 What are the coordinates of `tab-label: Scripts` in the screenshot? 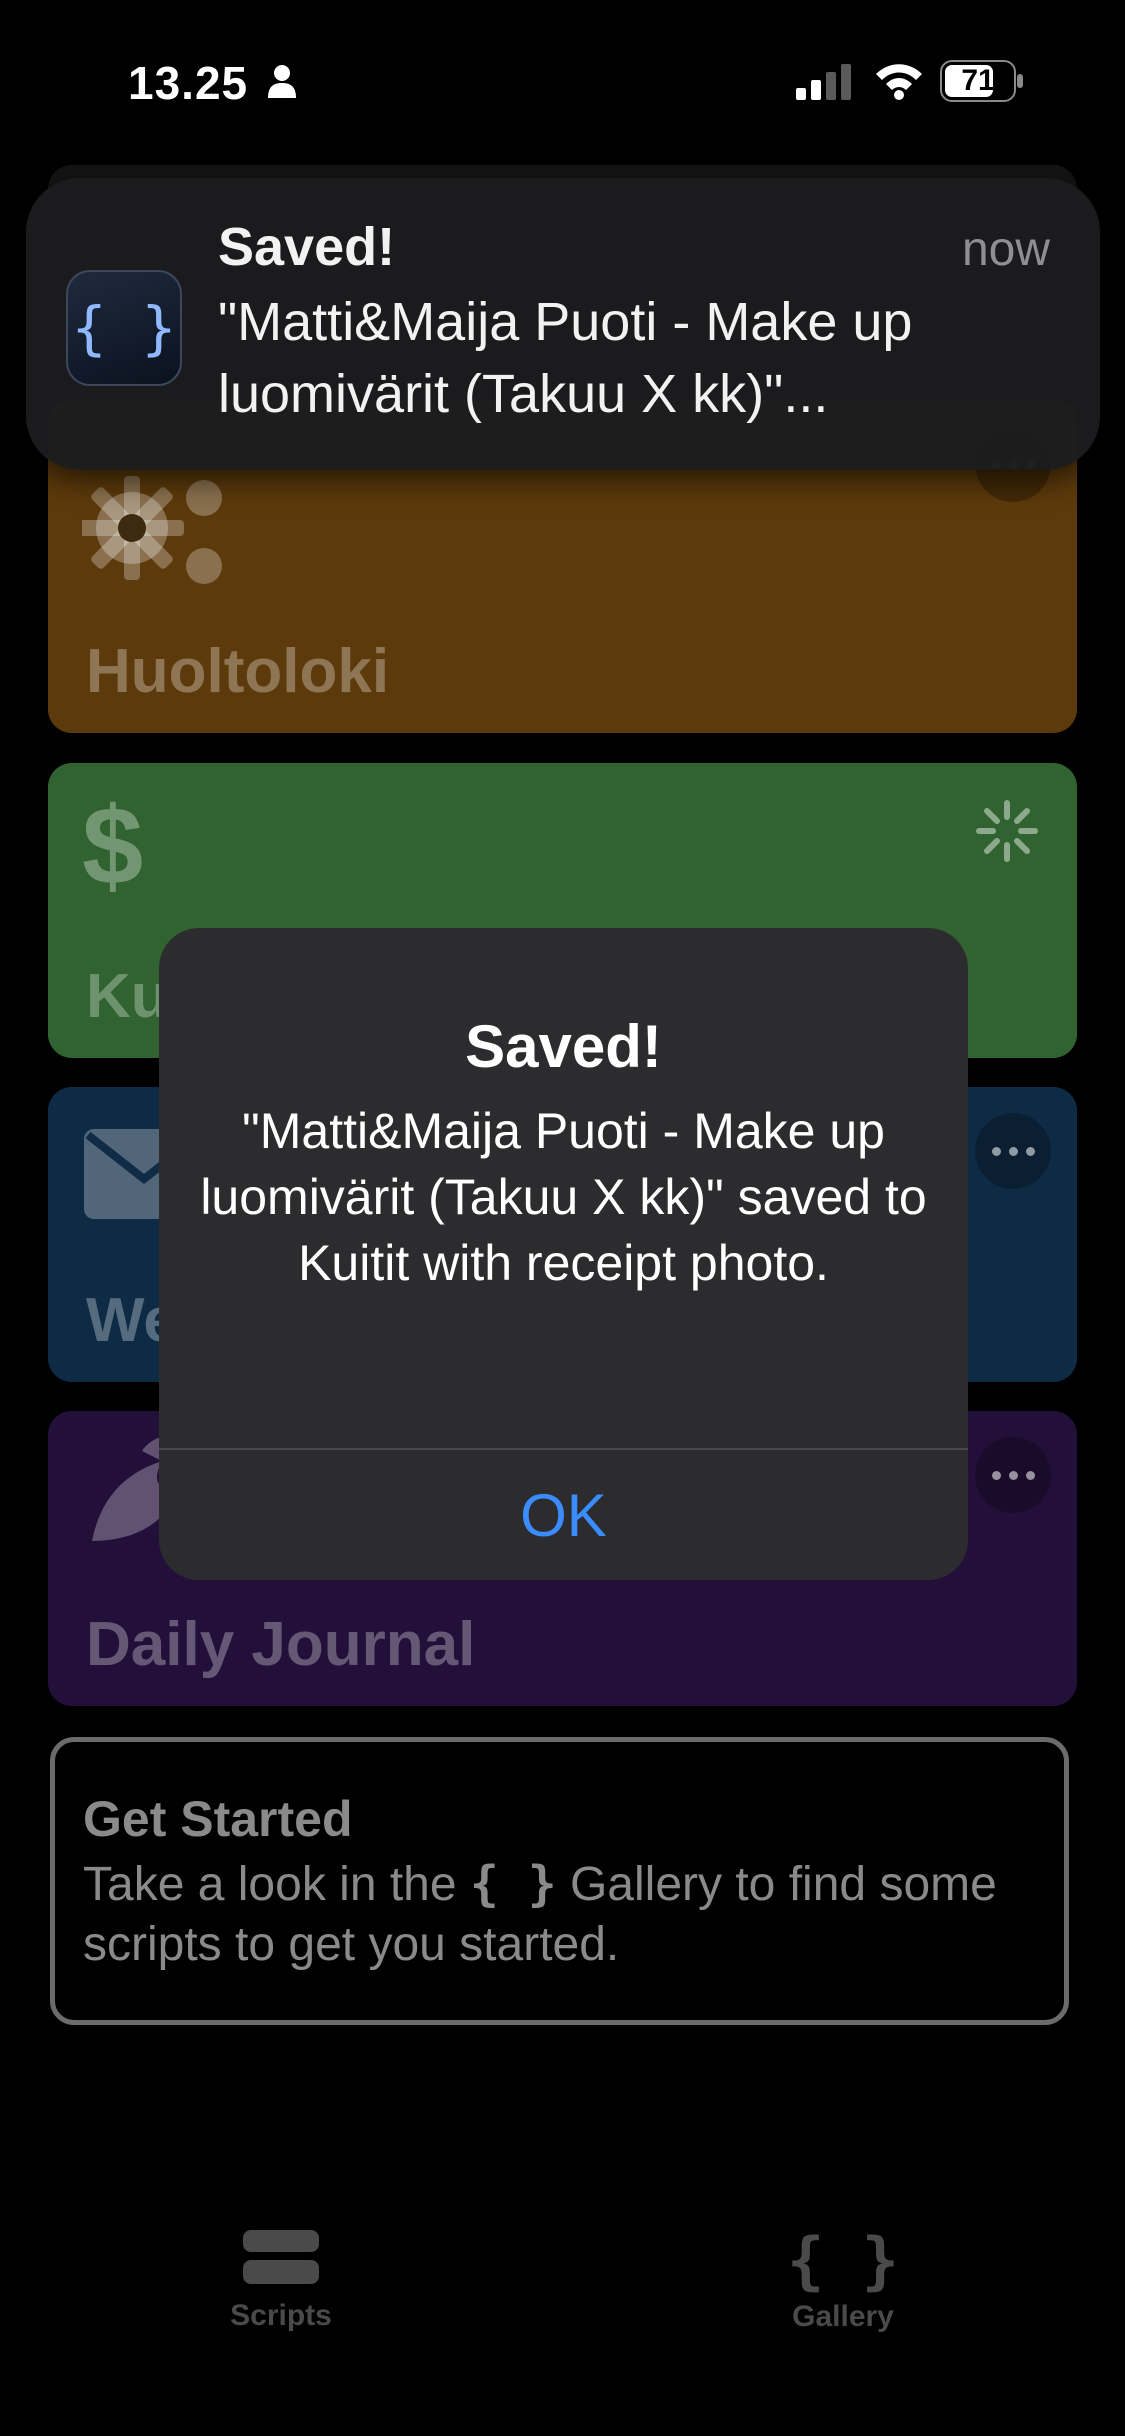 It's located at (281, 2315).